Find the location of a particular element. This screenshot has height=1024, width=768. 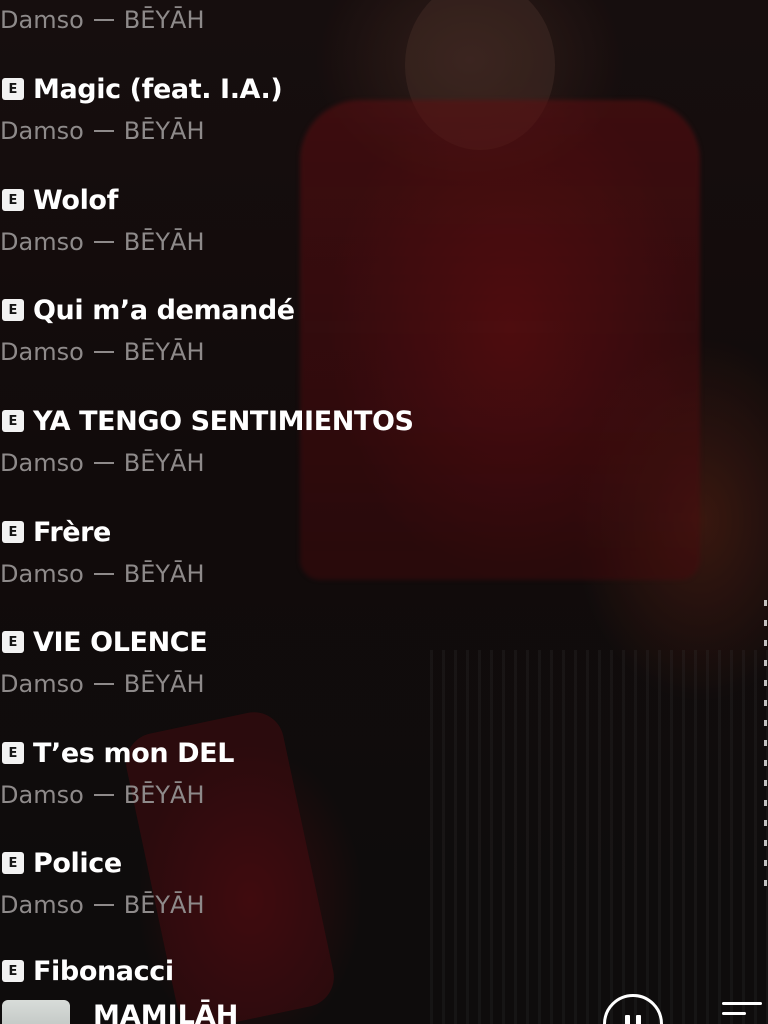

track-title-row: E Magic (feat. I.A.) is located at coordinates (142, 89).